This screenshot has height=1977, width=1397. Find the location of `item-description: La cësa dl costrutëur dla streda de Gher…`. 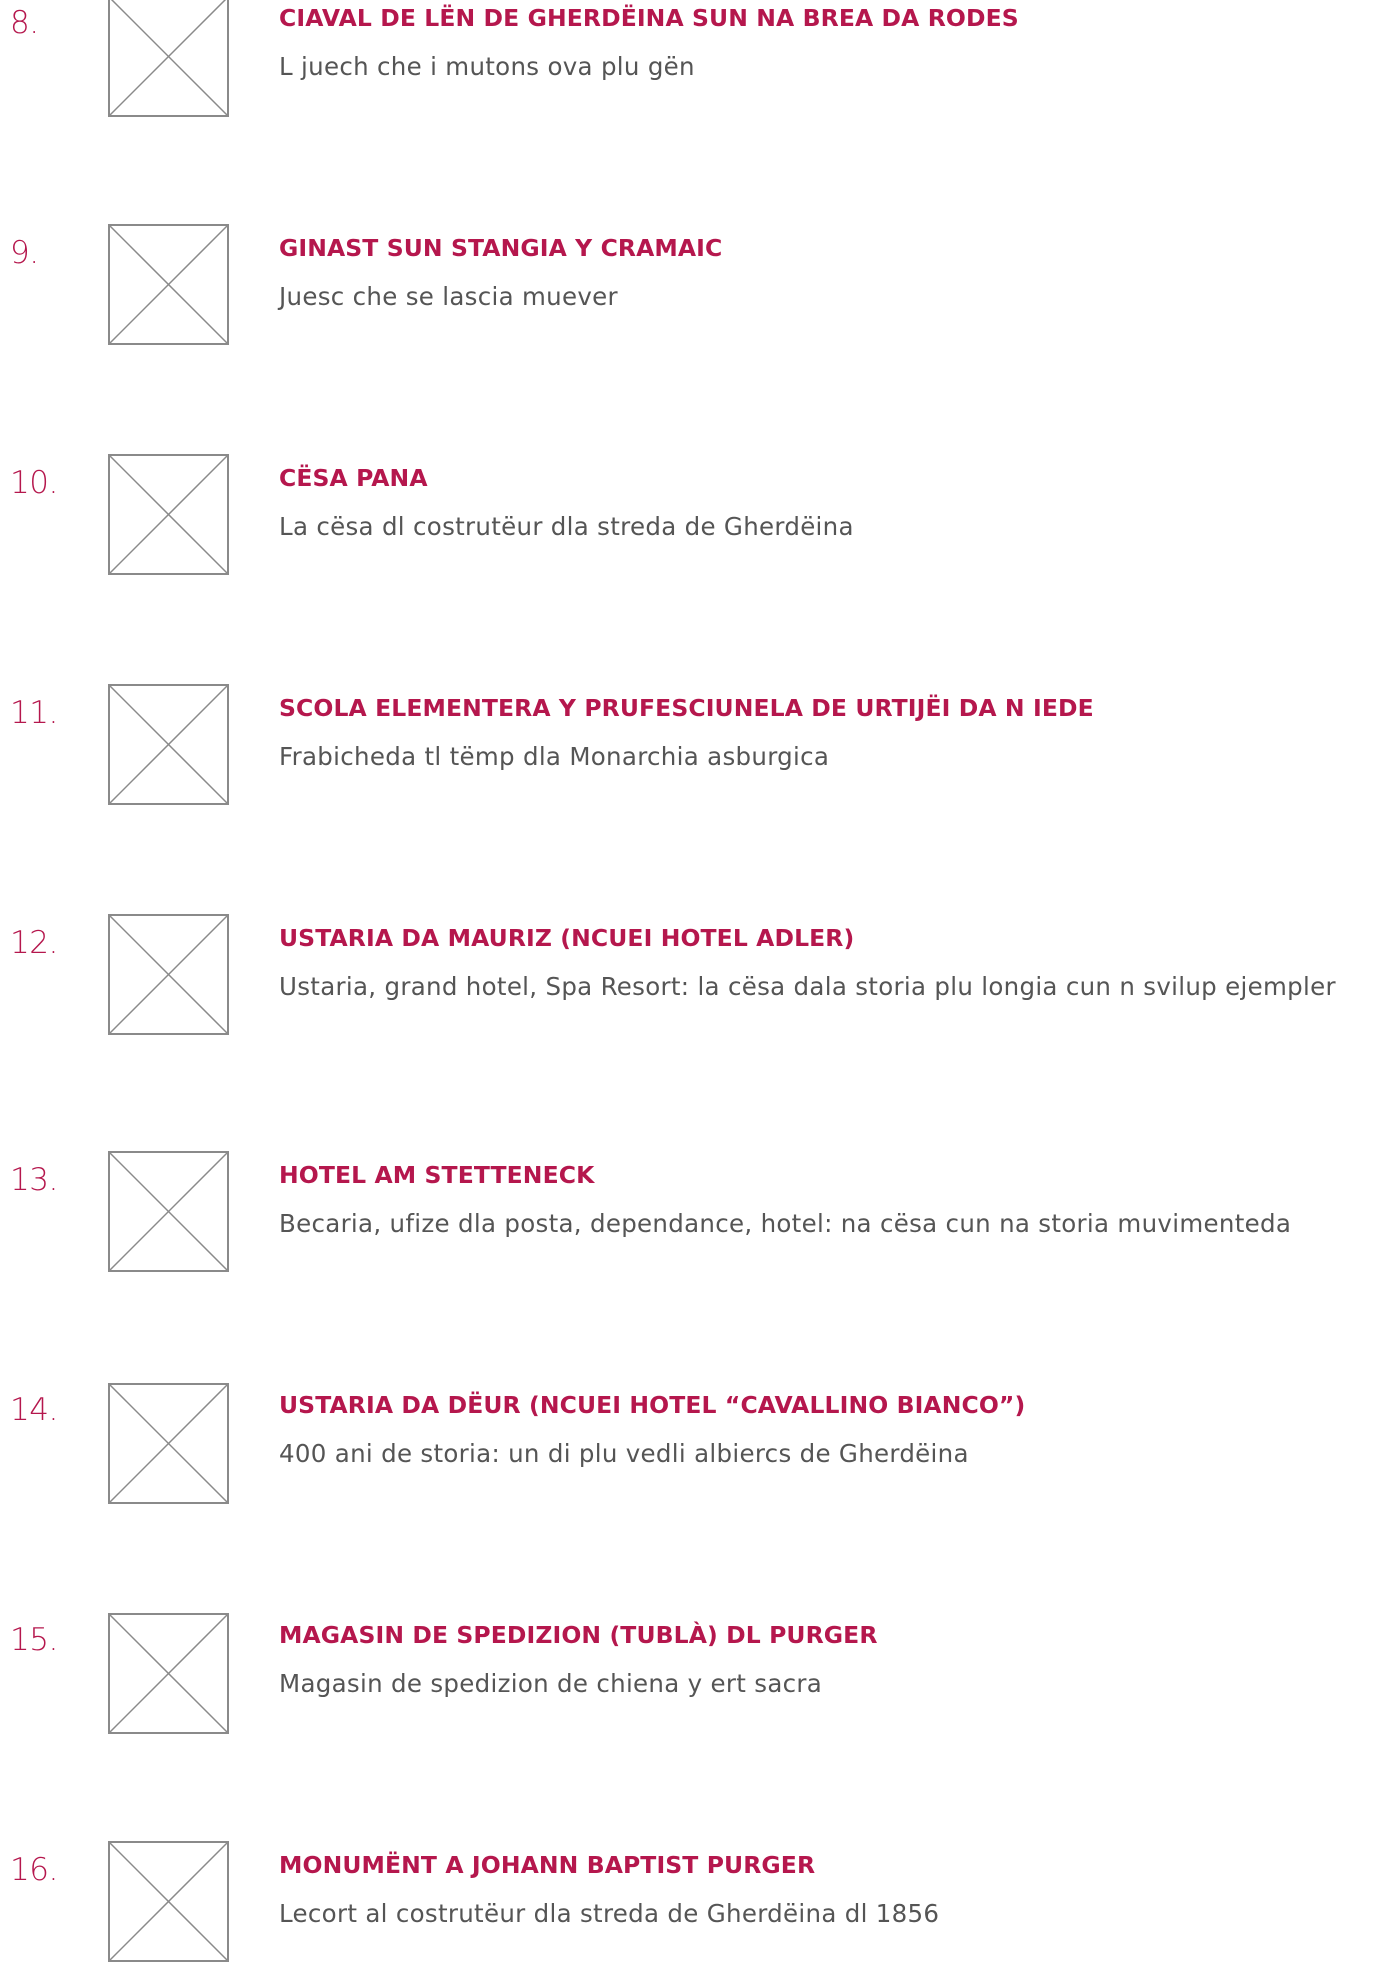

item-description: La cësa dl costrutëur dla streda de Gher… is located at coordinates (566, 526).